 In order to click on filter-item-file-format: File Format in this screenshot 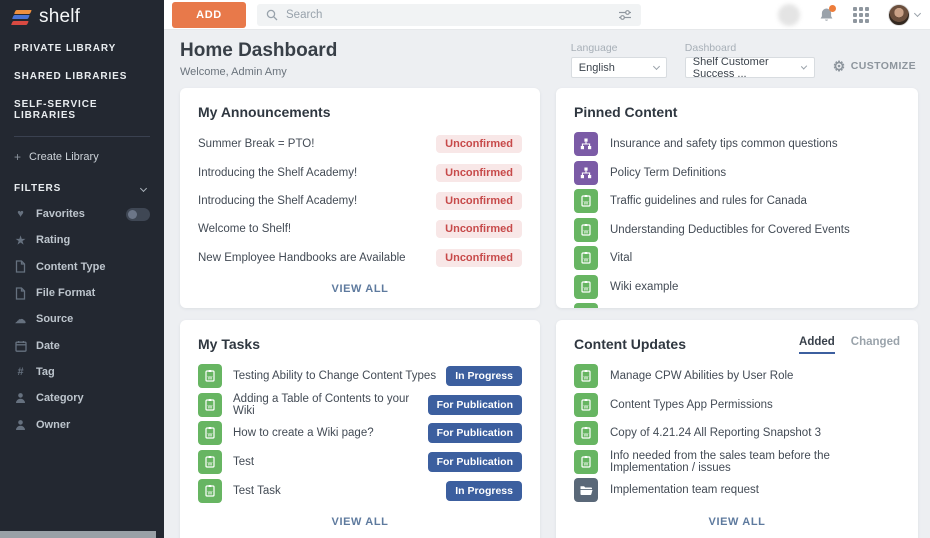, I will do `click(82, 293)`.